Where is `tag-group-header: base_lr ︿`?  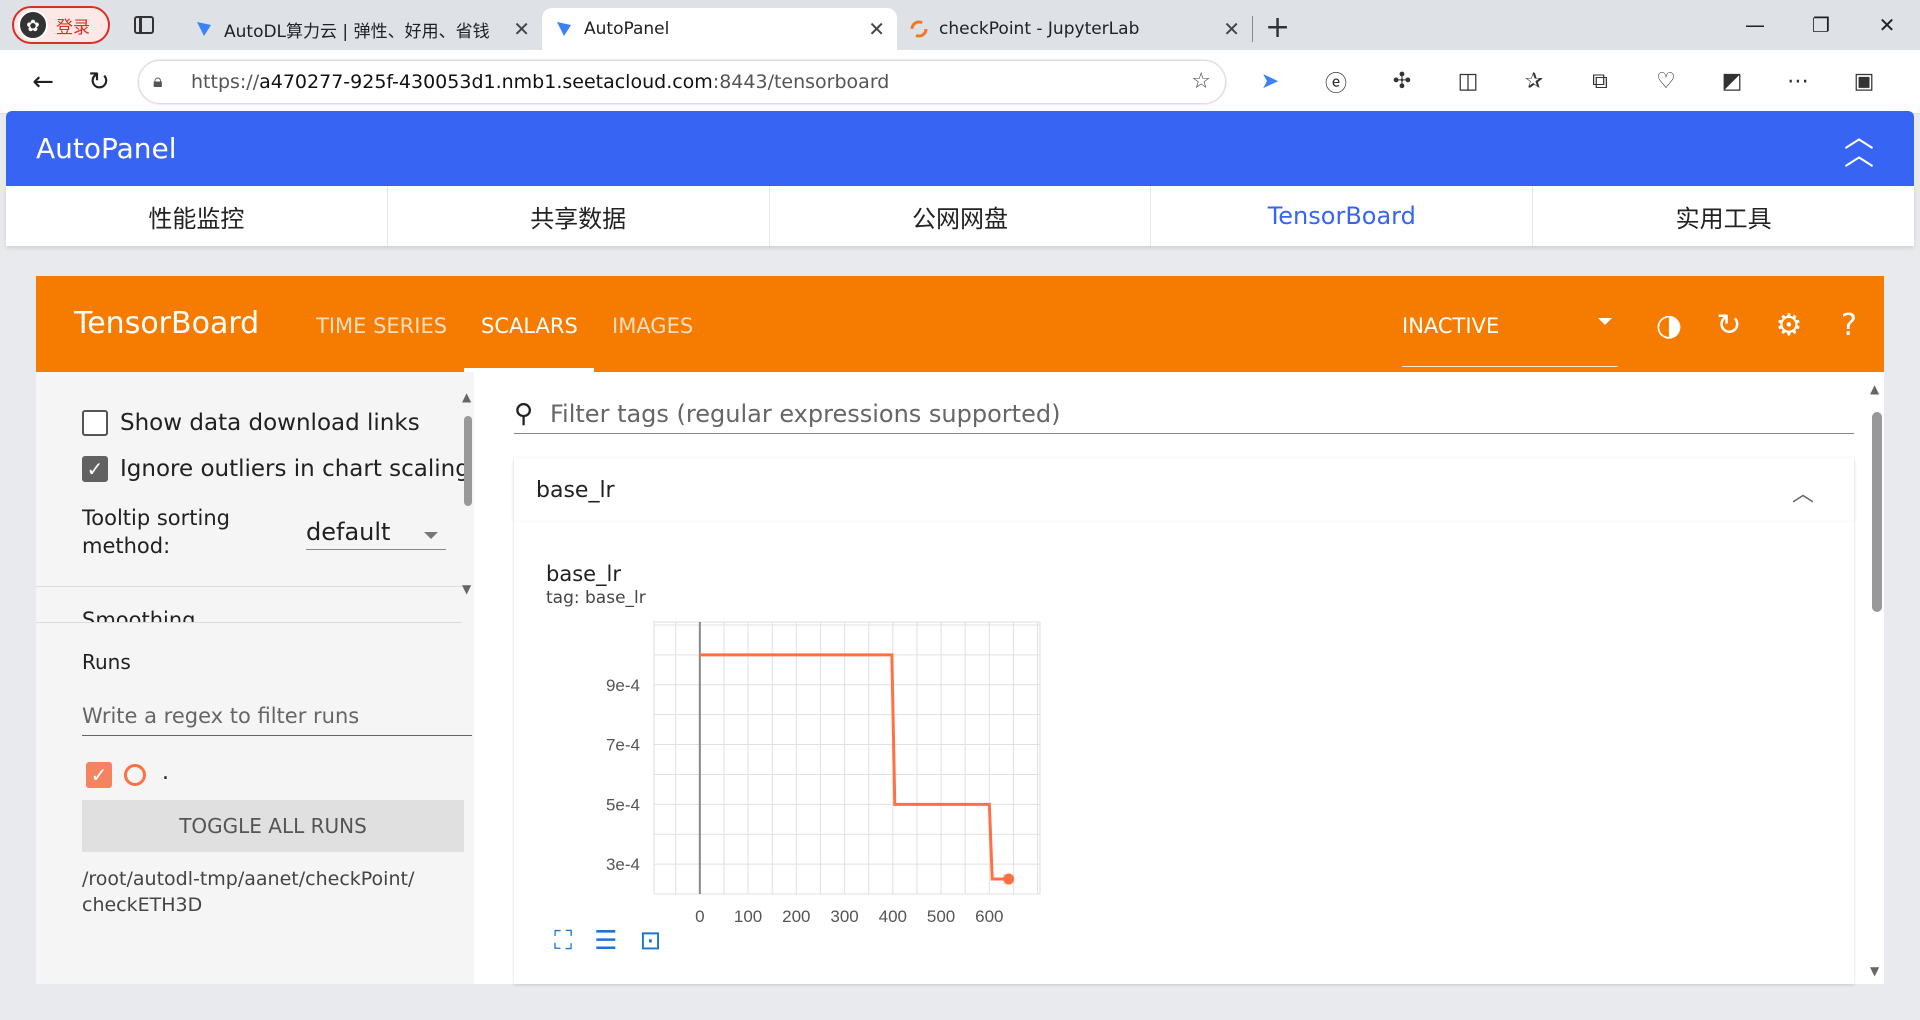
tag-group-header: base_lr ︿ is located at coordinates (1184, 490).